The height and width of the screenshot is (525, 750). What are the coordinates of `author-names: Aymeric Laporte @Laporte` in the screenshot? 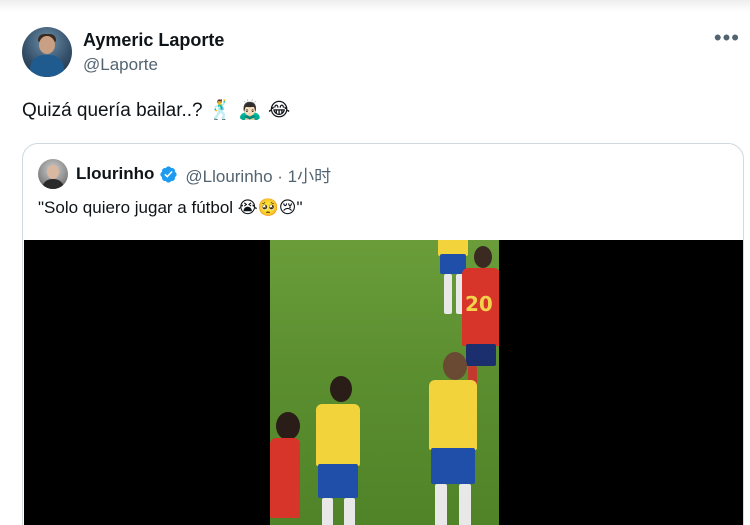 It's located at (153, 52).